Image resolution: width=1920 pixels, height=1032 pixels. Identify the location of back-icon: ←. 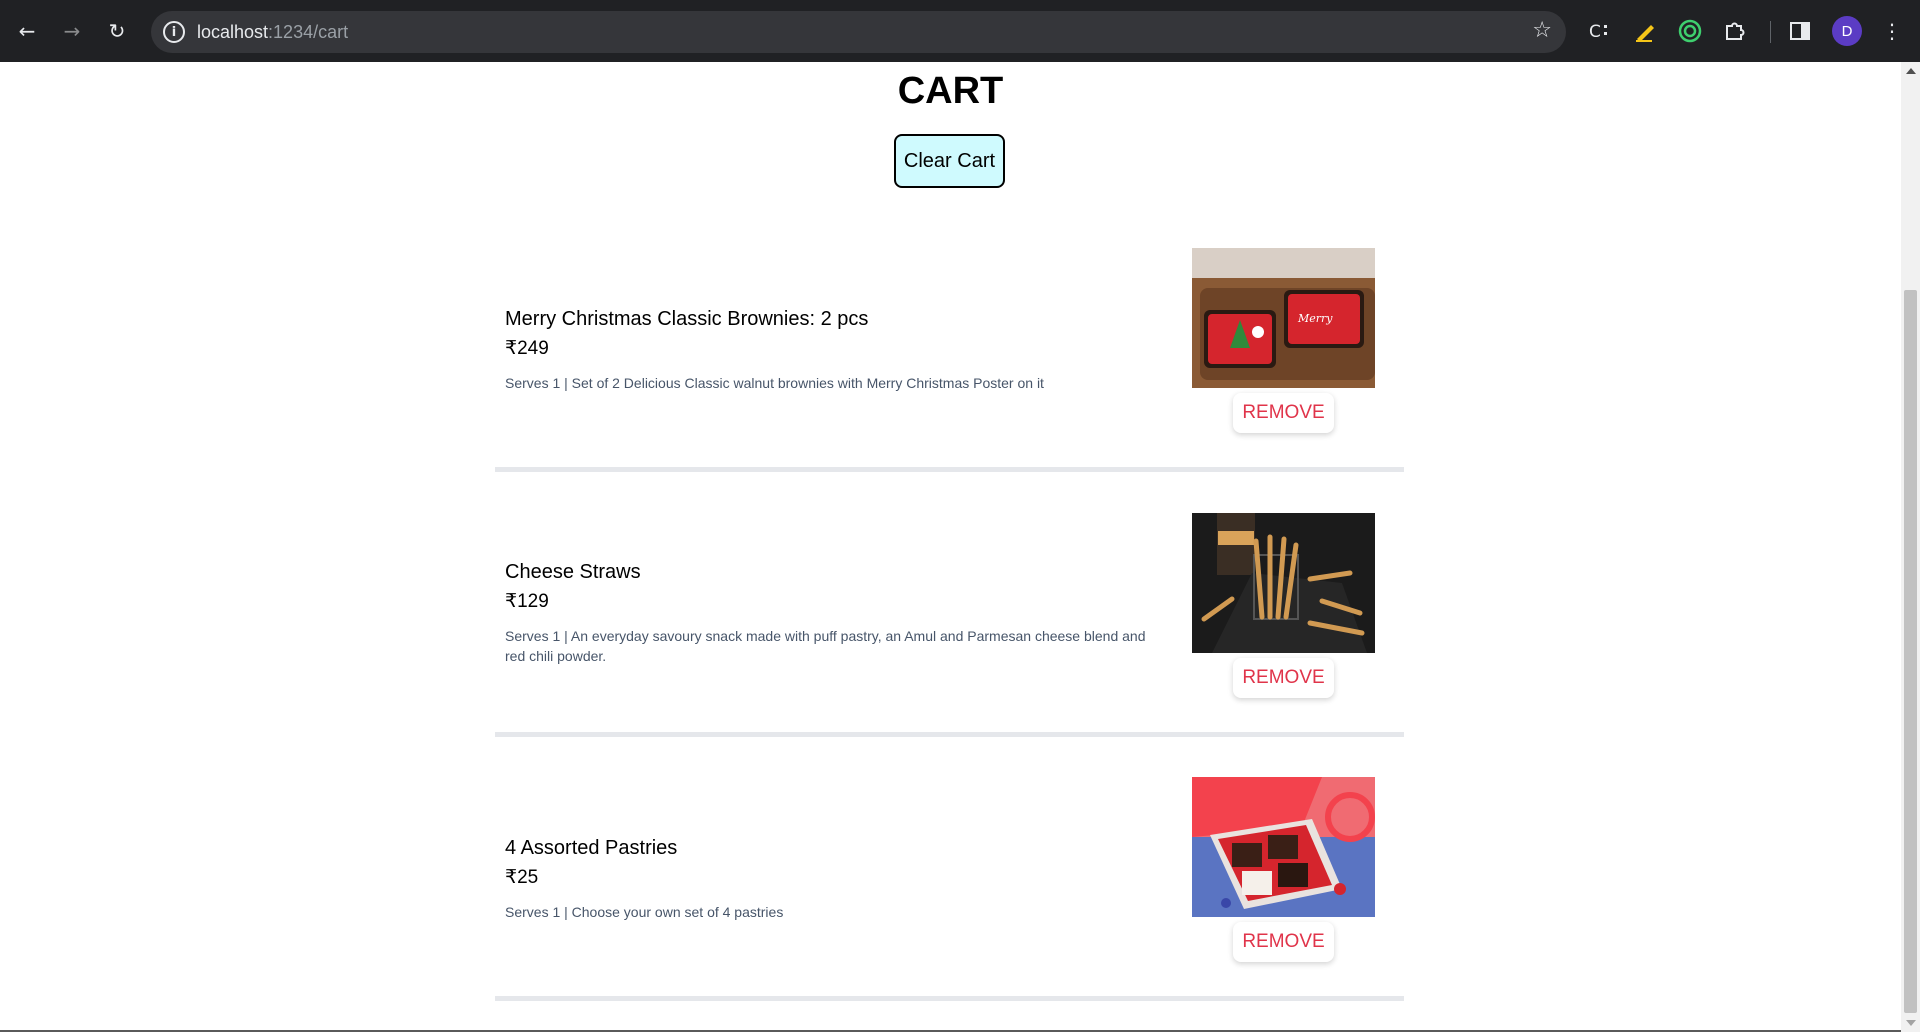
(27, 31).